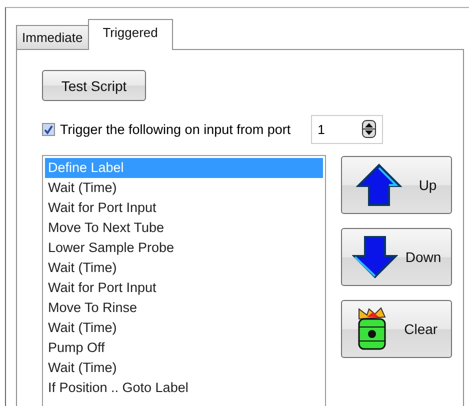  What do you see at coordinates (184, 248) in the screenshot?
I see `list-item: Lower Sample Probe` at bounding box center [184, 248].